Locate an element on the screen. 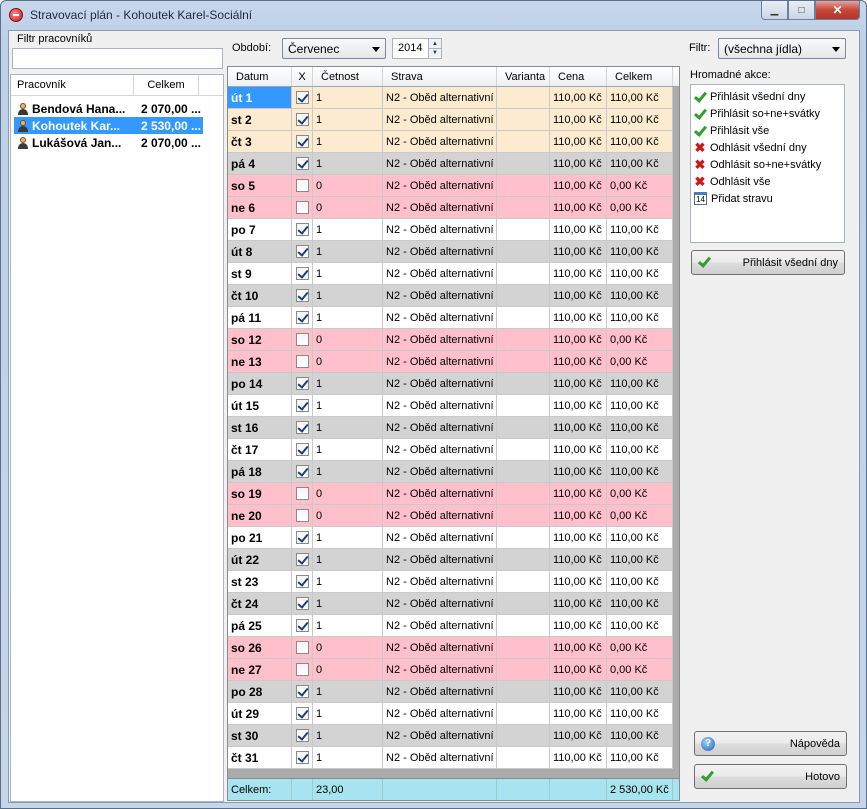 Image resolution: width=867 pixels, height=809 pixels. cell-date: st 30 is located at coordinates (260, 736).